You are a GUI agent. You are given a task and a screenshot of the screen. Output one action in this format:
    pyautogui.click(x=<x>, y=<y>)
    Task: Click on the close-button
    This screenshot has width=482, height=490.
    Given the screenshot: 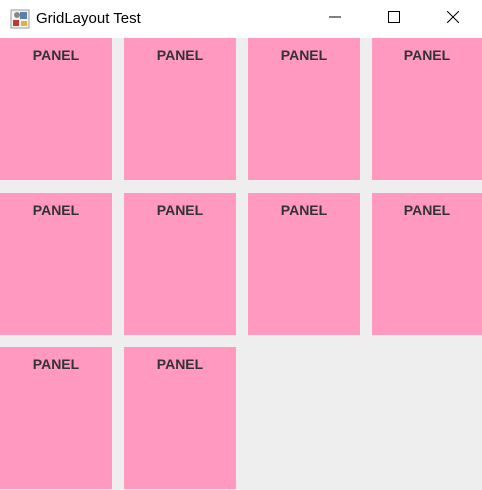 What is the action you would take?
    pyautogui.click(x=453, y=19)
    